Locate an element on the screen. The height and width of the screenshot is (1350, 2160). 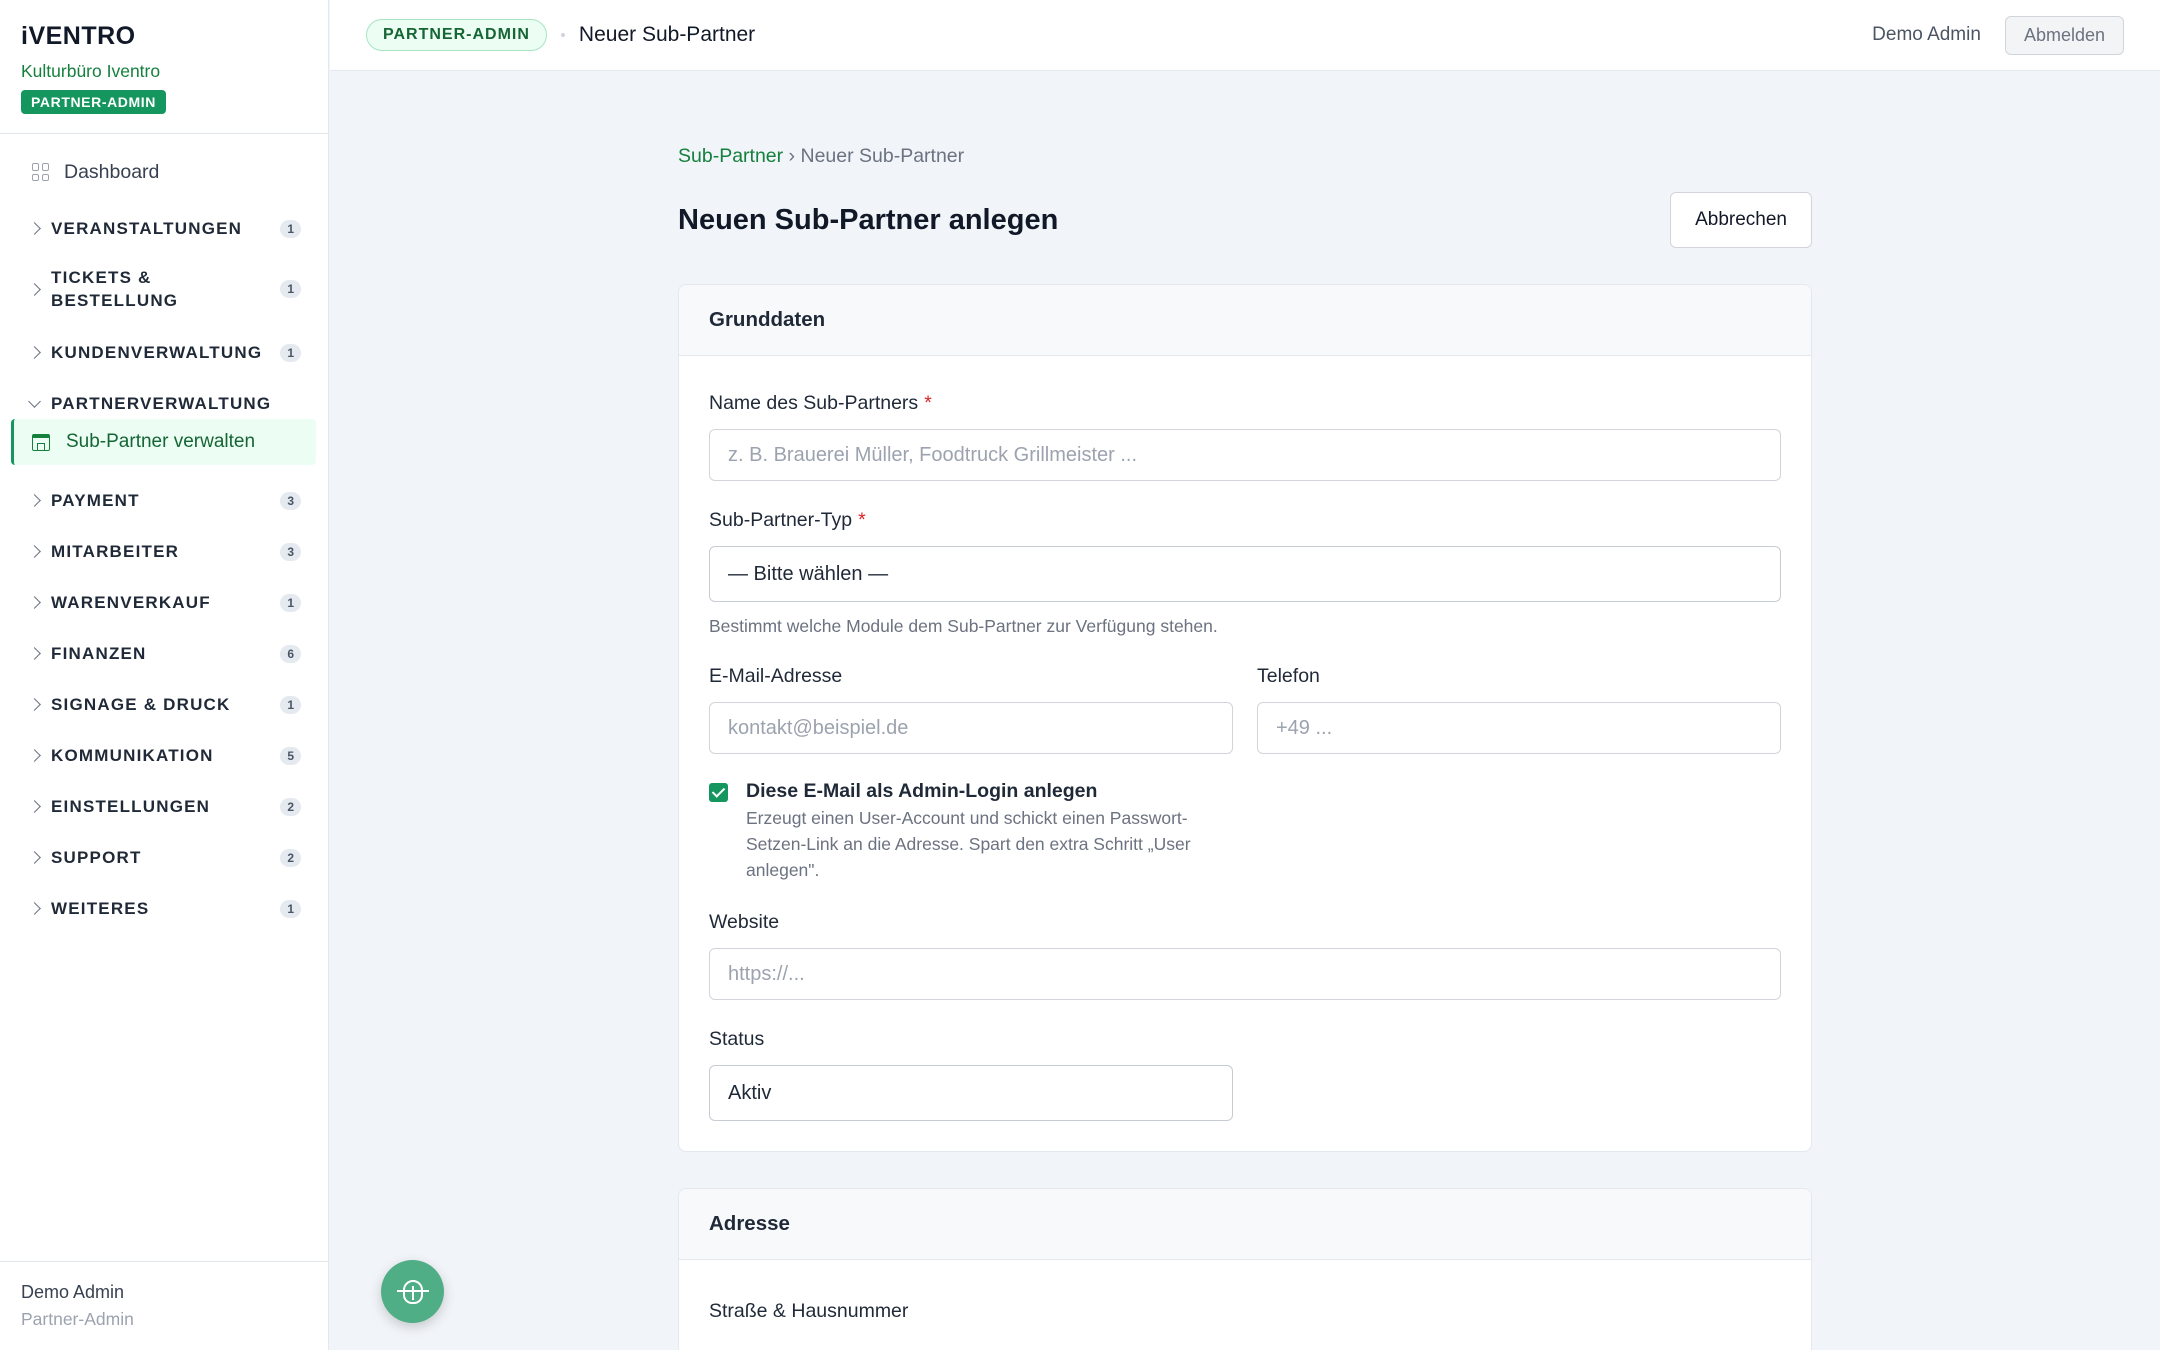
phone-column: Telefon is located at coordinates (1519, 709).